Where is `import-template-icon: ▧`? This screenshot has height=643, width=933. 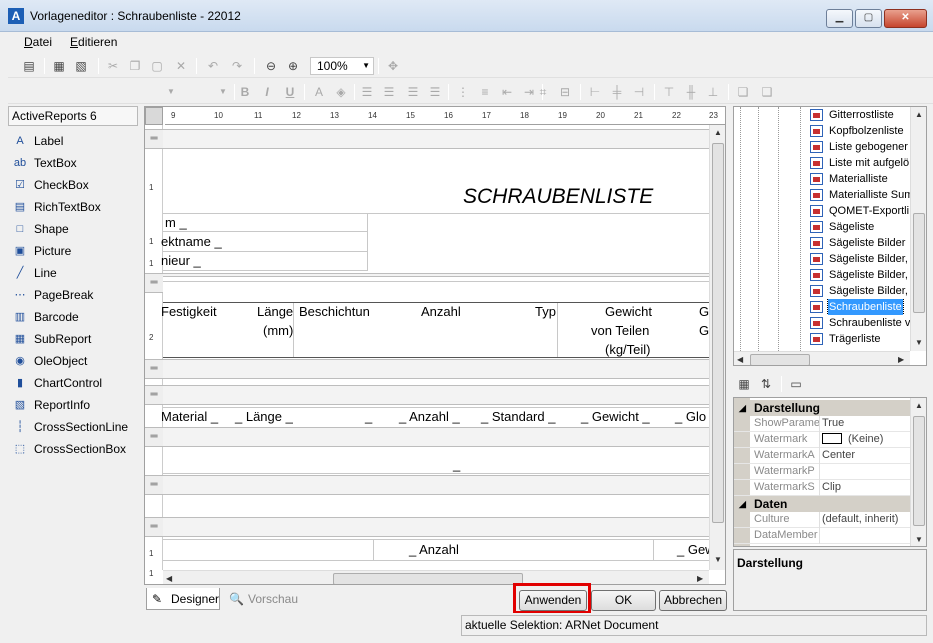 import-template-icon: ▧ is located at coordinates (81, 66).